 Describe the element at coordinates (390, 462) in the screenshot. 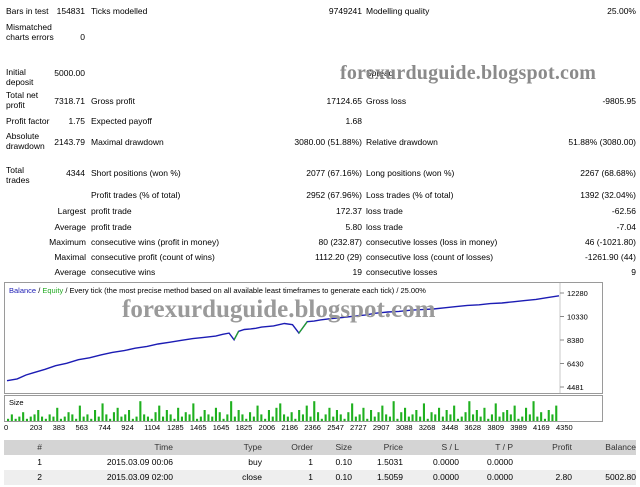

I see `cell-price: 1.5031` at that location.